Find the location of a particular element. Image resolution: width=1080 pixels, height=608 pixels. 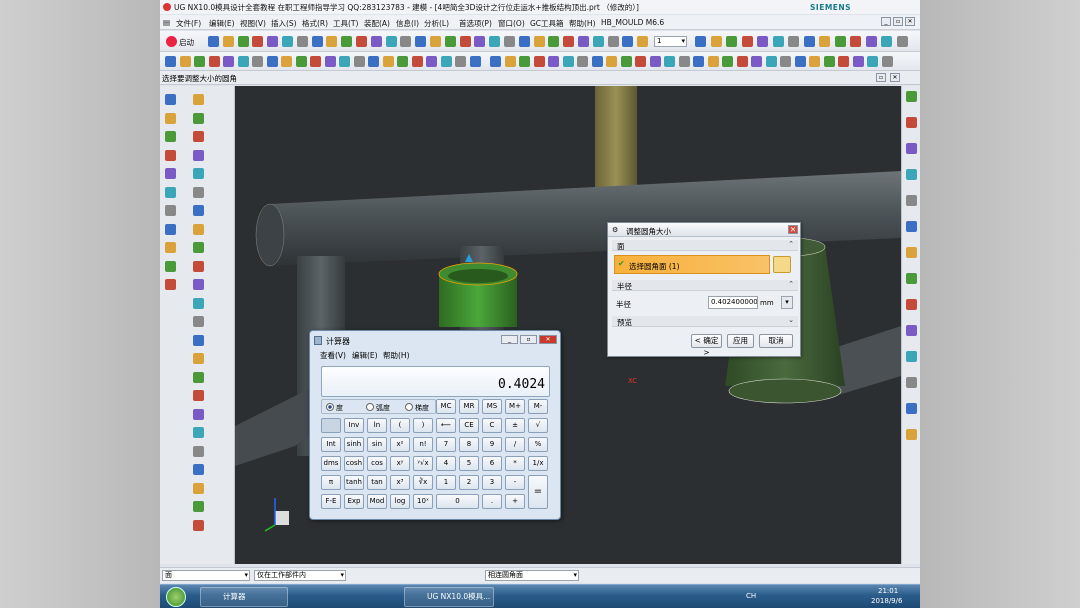

calc-key: CE is located at coordinates (469, 425).